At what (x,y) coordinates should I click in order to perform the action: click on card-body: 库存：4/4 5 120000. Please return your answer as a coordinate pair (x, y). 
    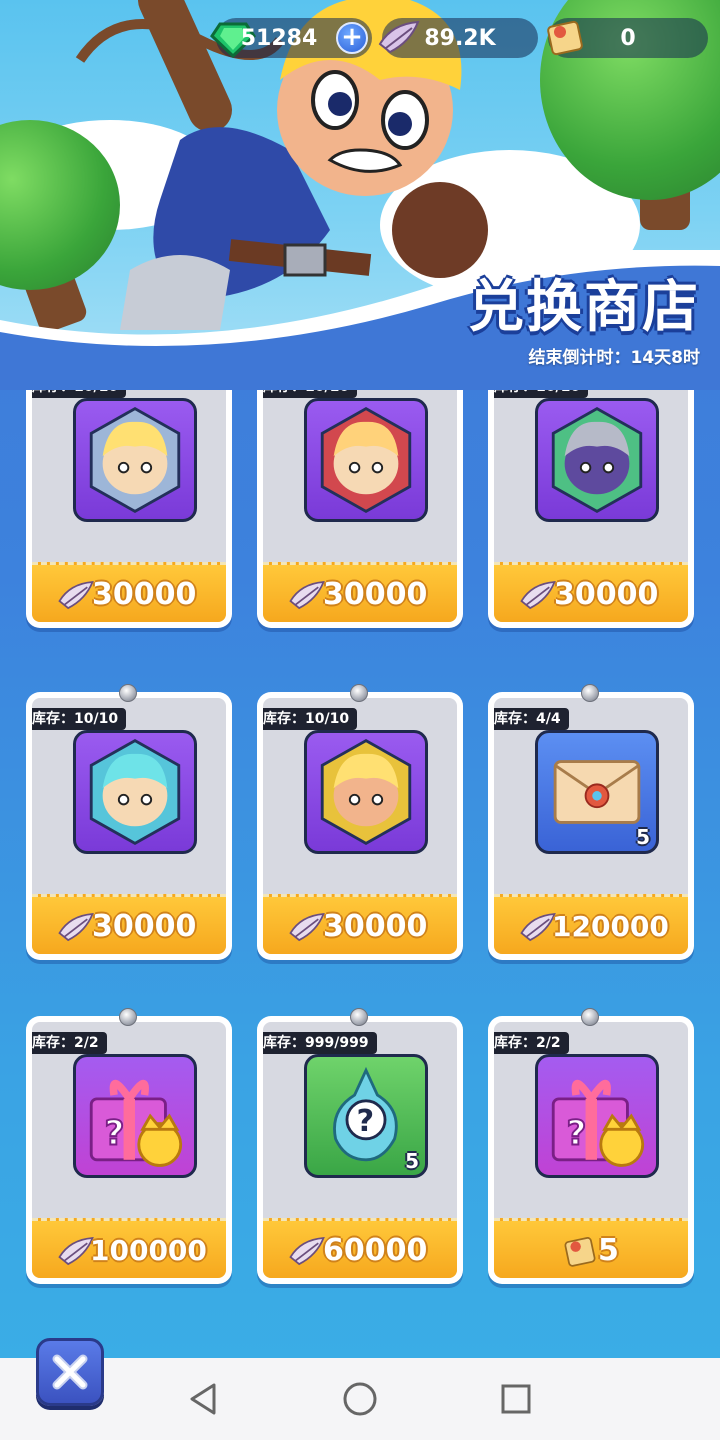
    Looking at the image, I should click on (591, 826).